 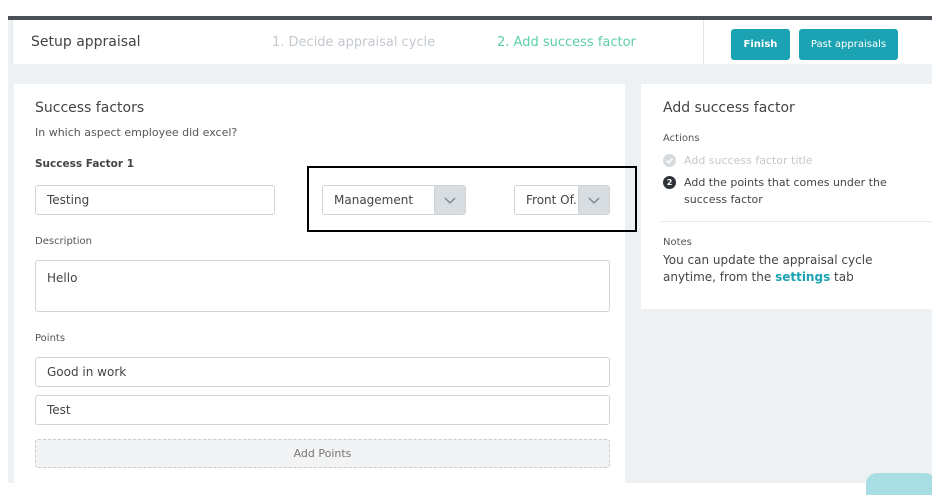 I want to click on point-input-1: Good in work, so click(x=322, y=372).